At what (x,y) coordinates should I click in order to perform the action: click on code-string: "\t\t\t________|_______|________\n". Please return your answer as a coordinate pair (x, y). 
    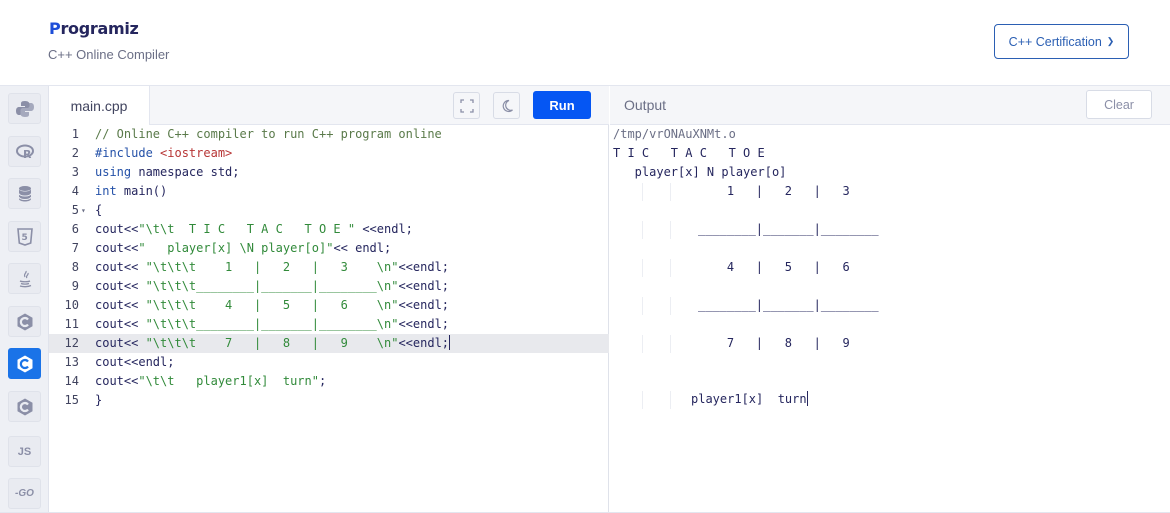
    Looking at the image, I should click on (272, 286).